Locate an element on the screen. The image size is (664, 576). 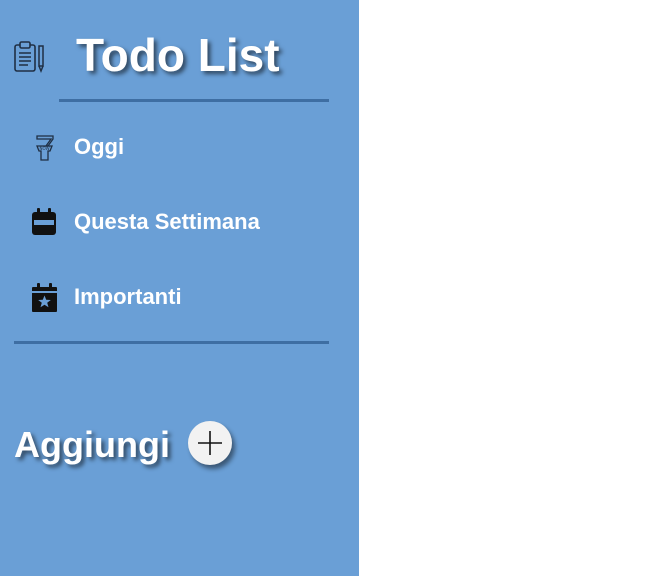
plus-icon is located at coordinates (210, 443).